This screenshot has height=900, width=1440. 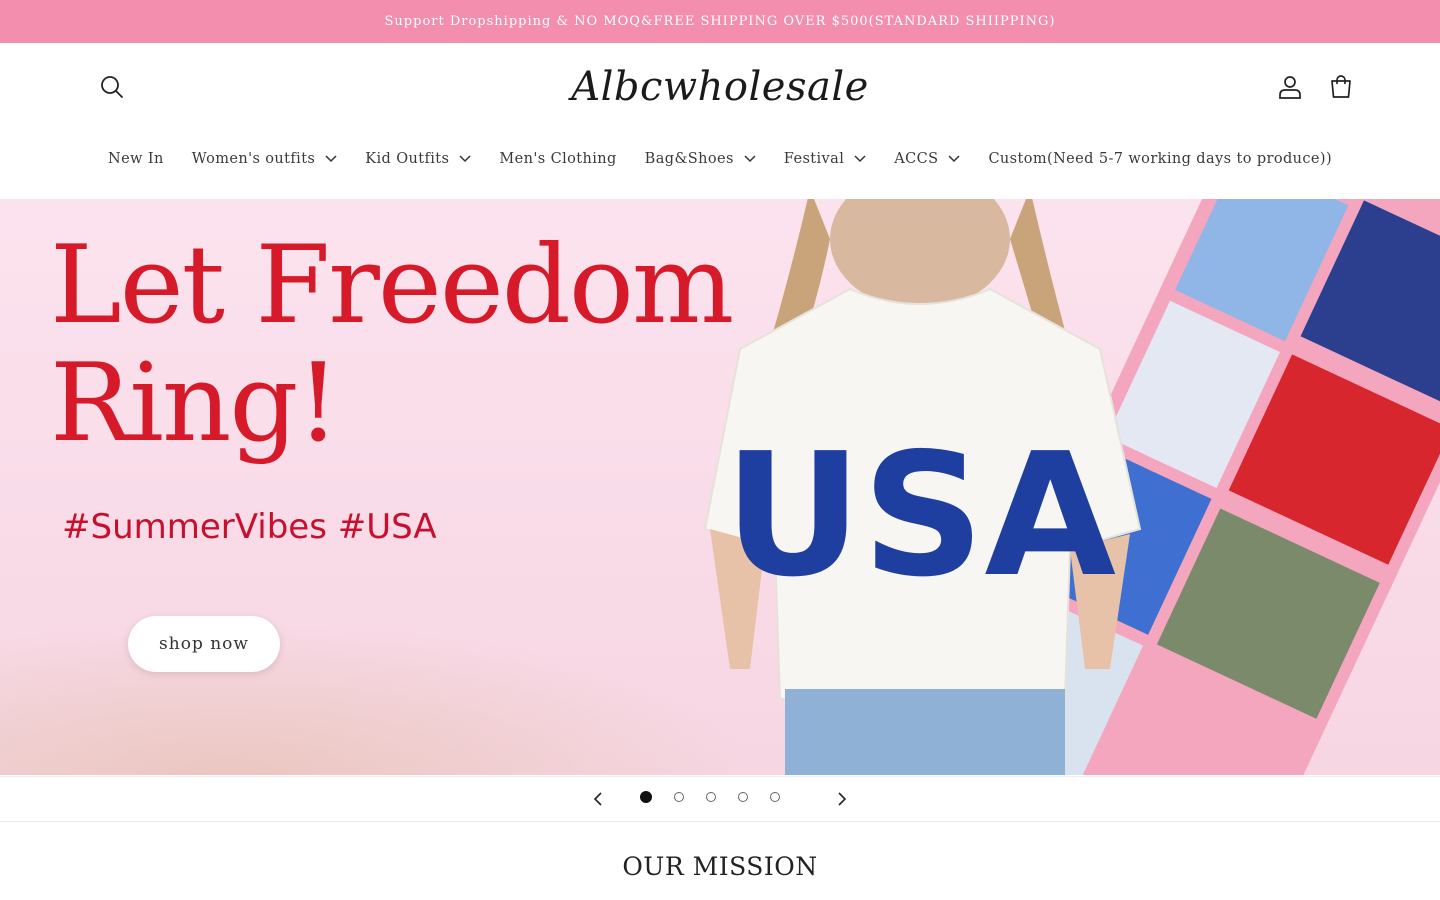 I want to click on nav-item-label: Festival, so click(x=814, y=159).